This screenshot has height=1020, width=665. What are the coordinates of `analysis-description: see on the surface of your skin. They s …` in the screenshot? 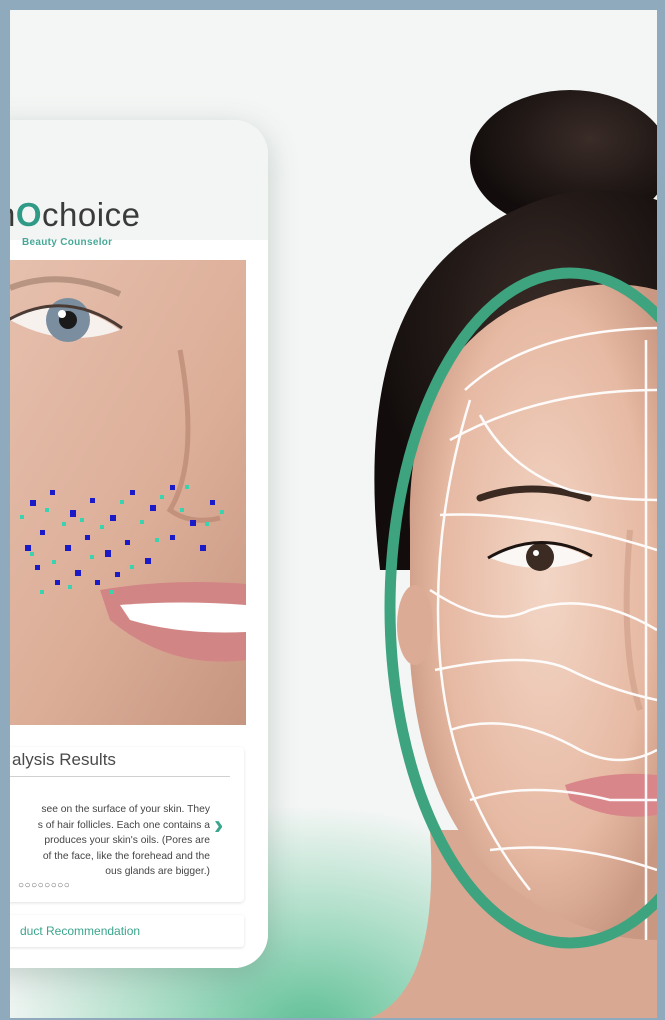 It's located at (110, 841).